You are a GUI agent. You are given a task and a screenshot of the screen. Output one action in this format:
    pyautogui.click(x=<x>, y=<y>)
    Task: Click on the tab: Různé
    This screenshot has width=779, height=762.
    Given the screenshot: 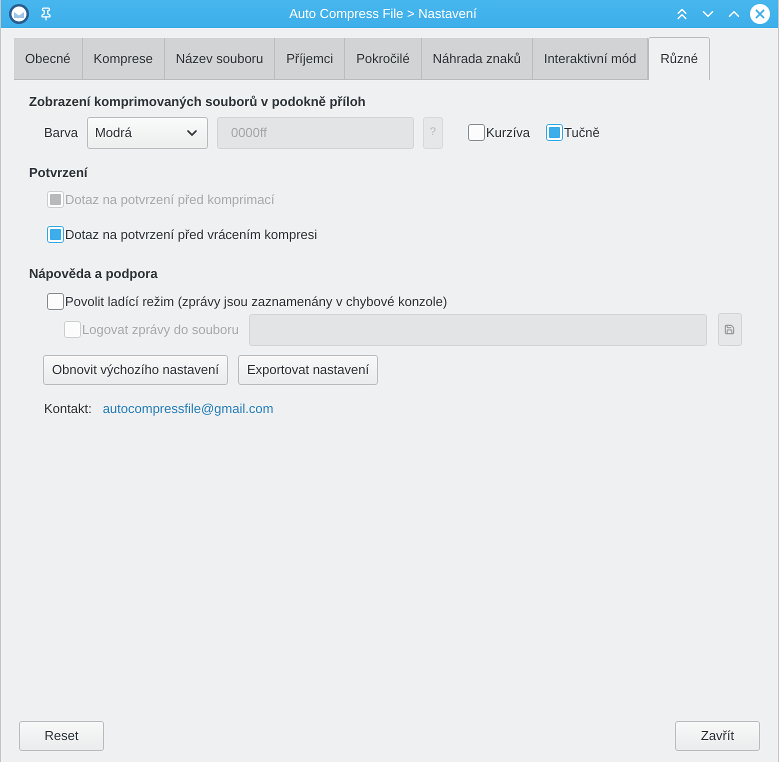 What is the action you would take?
    pyautogui.click(x=679, y=58)
    